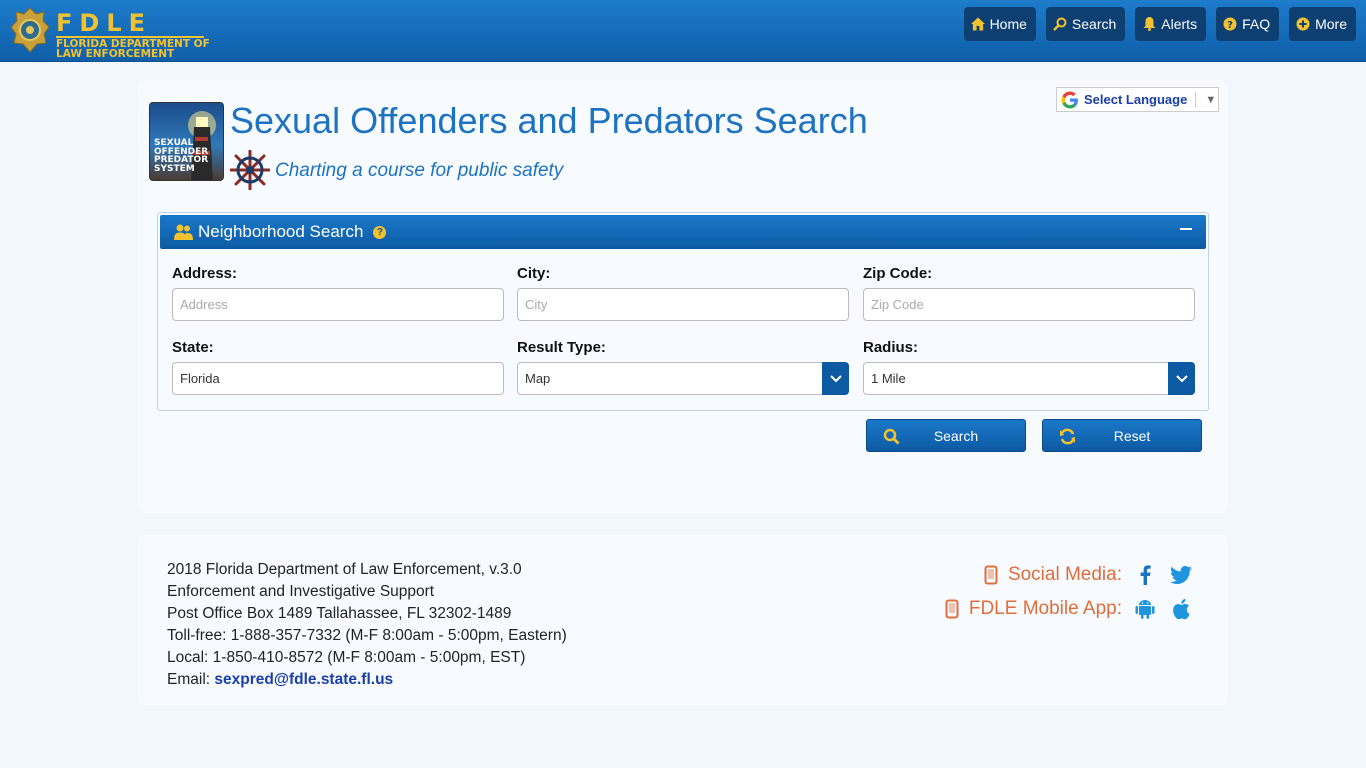 This screenshot has height=768, width=1366. What do you see at coordinates (888, 378) in the screenshot?
I see `radius-value: 1 Mile` at bounding box center [888, 378].